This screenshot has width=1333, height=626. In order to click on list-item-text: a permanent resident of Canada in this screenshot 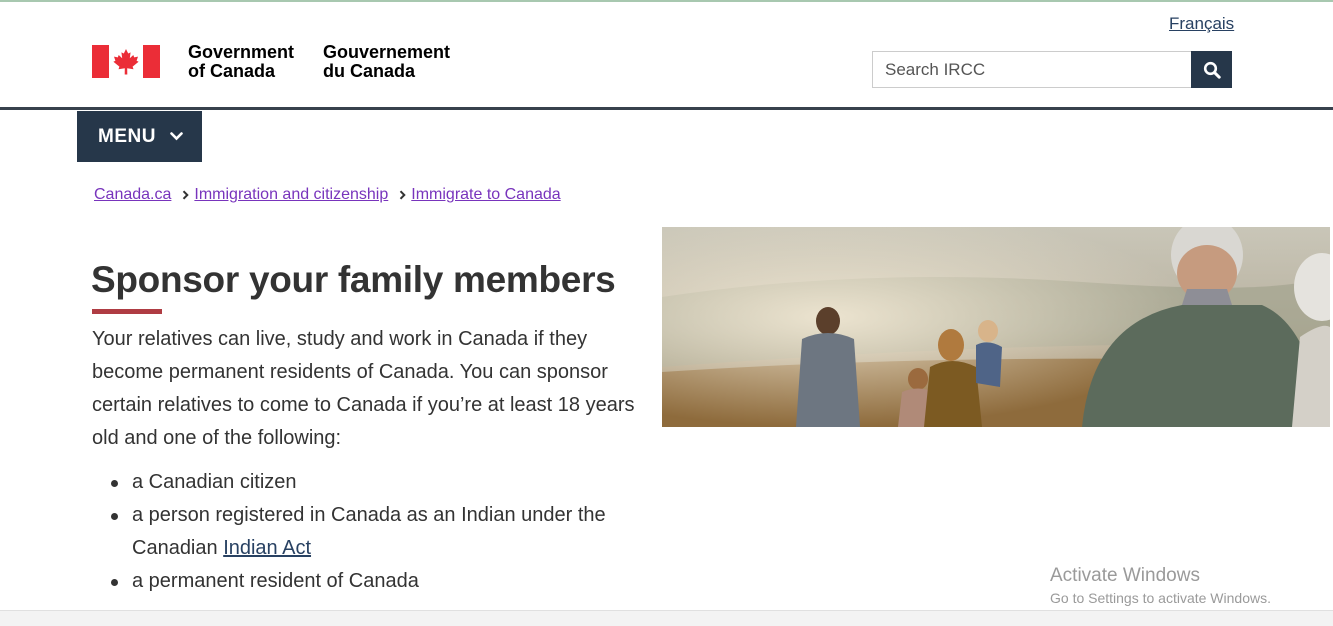, I will do `click(275, 581)`.